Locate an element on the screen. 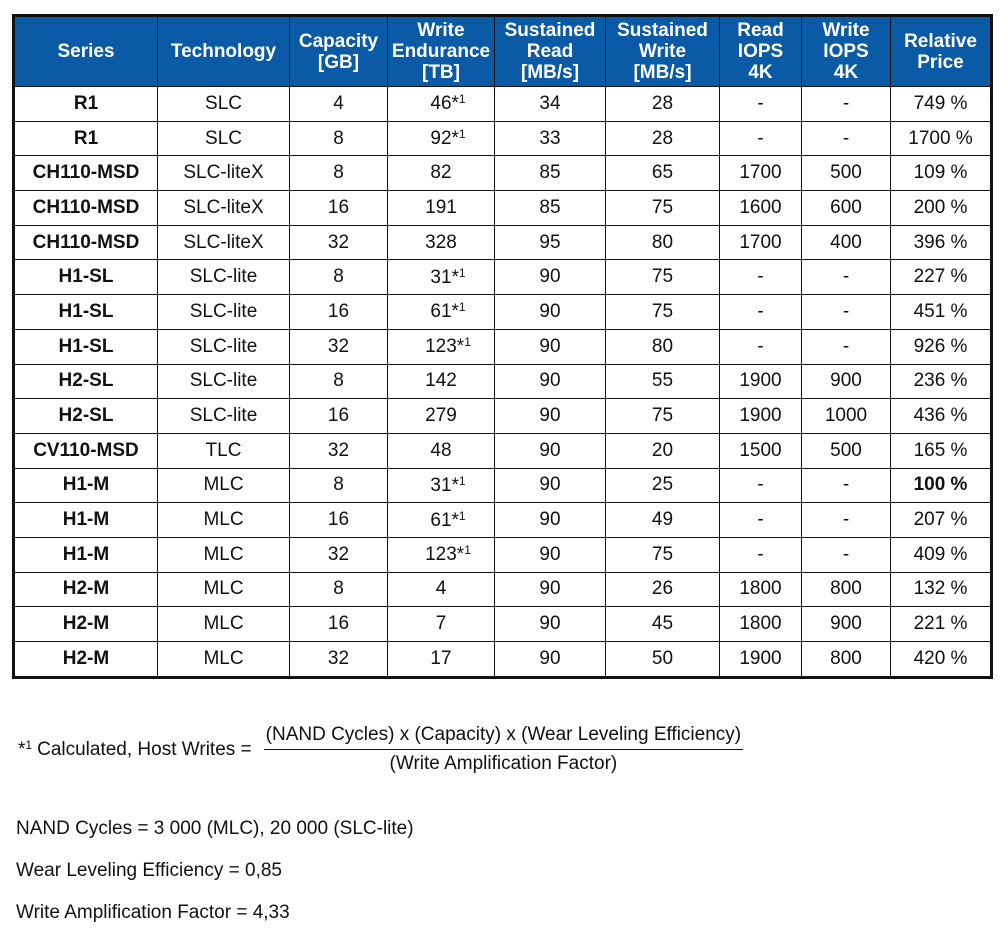 This screenshot has width=1000, height=934. column-header-line: Read is located at coordinates (550, 51).